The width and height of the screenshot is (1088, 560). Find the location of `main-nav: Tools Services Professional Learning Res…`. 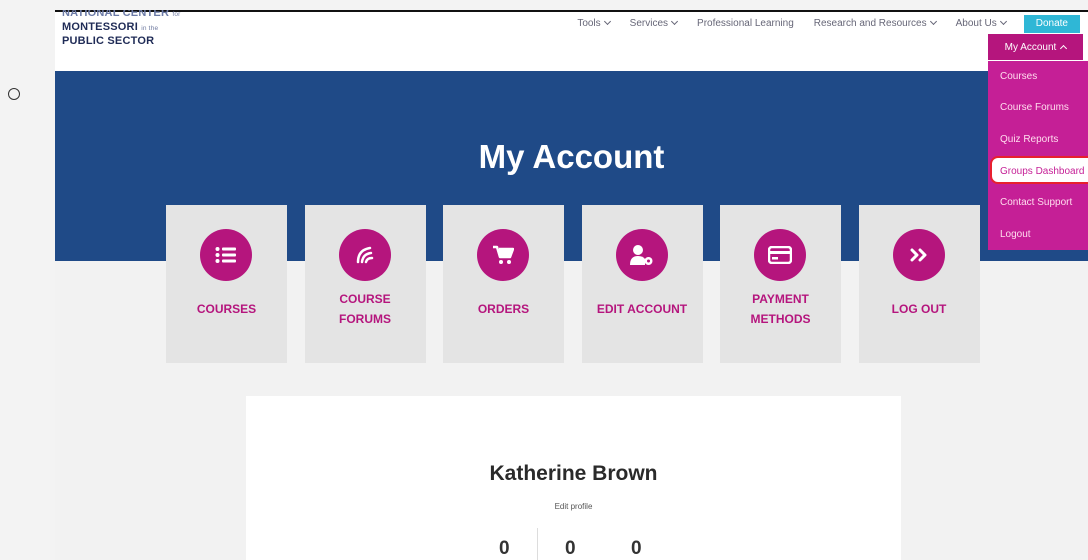

main-nav: Tools Services Professional Learning Res… is located at coordinates (818, 23).